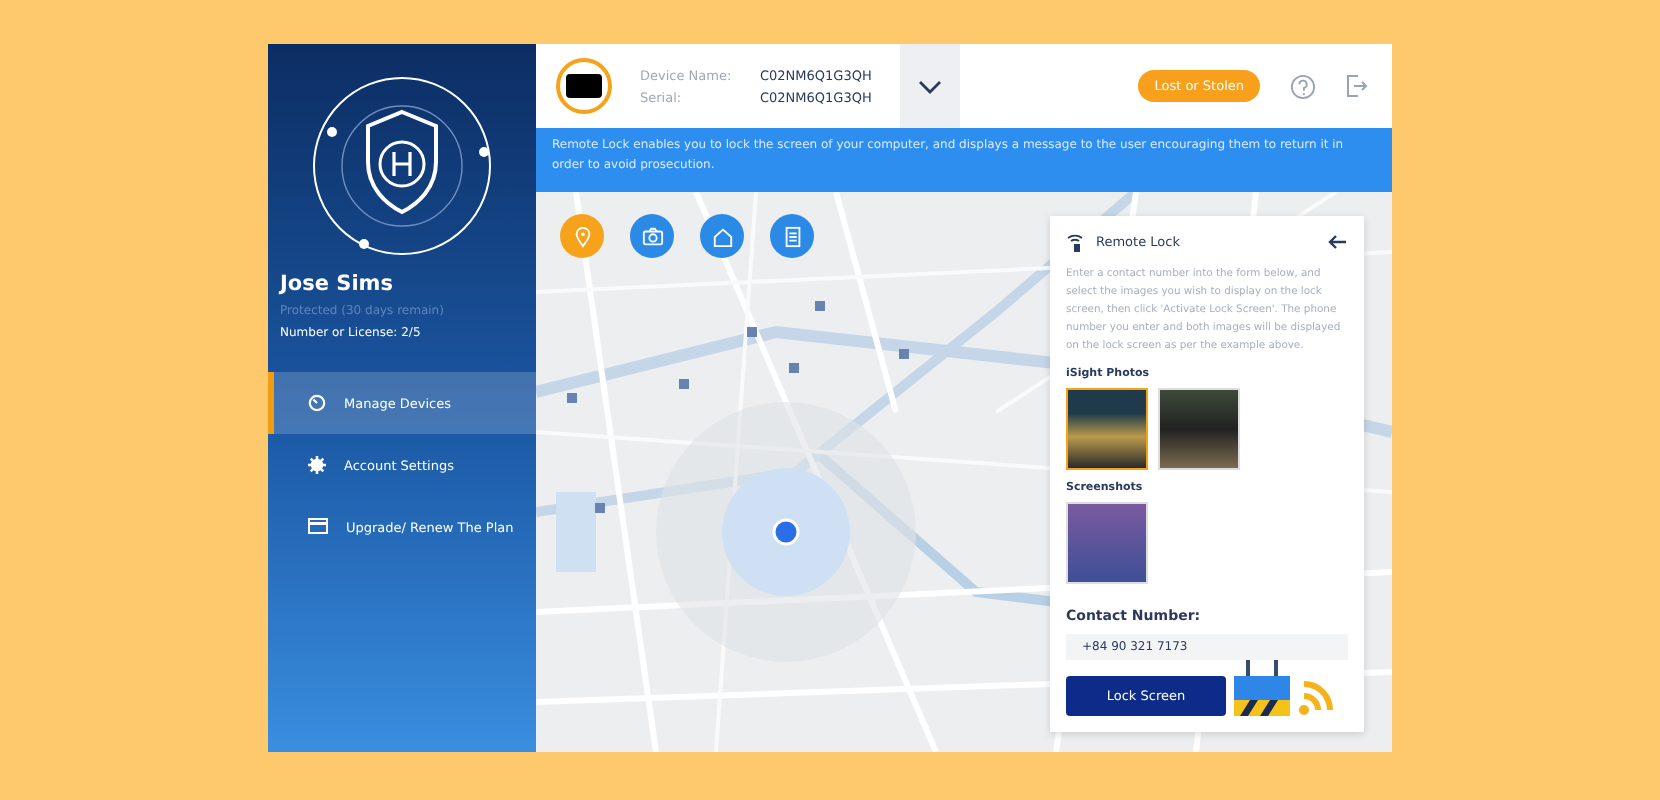 The width and height of the screenshot is (1660, 800). Describe the element at coordinates (1107, 543) in the screenshot. I see `screenshot-placeholder` at that location.